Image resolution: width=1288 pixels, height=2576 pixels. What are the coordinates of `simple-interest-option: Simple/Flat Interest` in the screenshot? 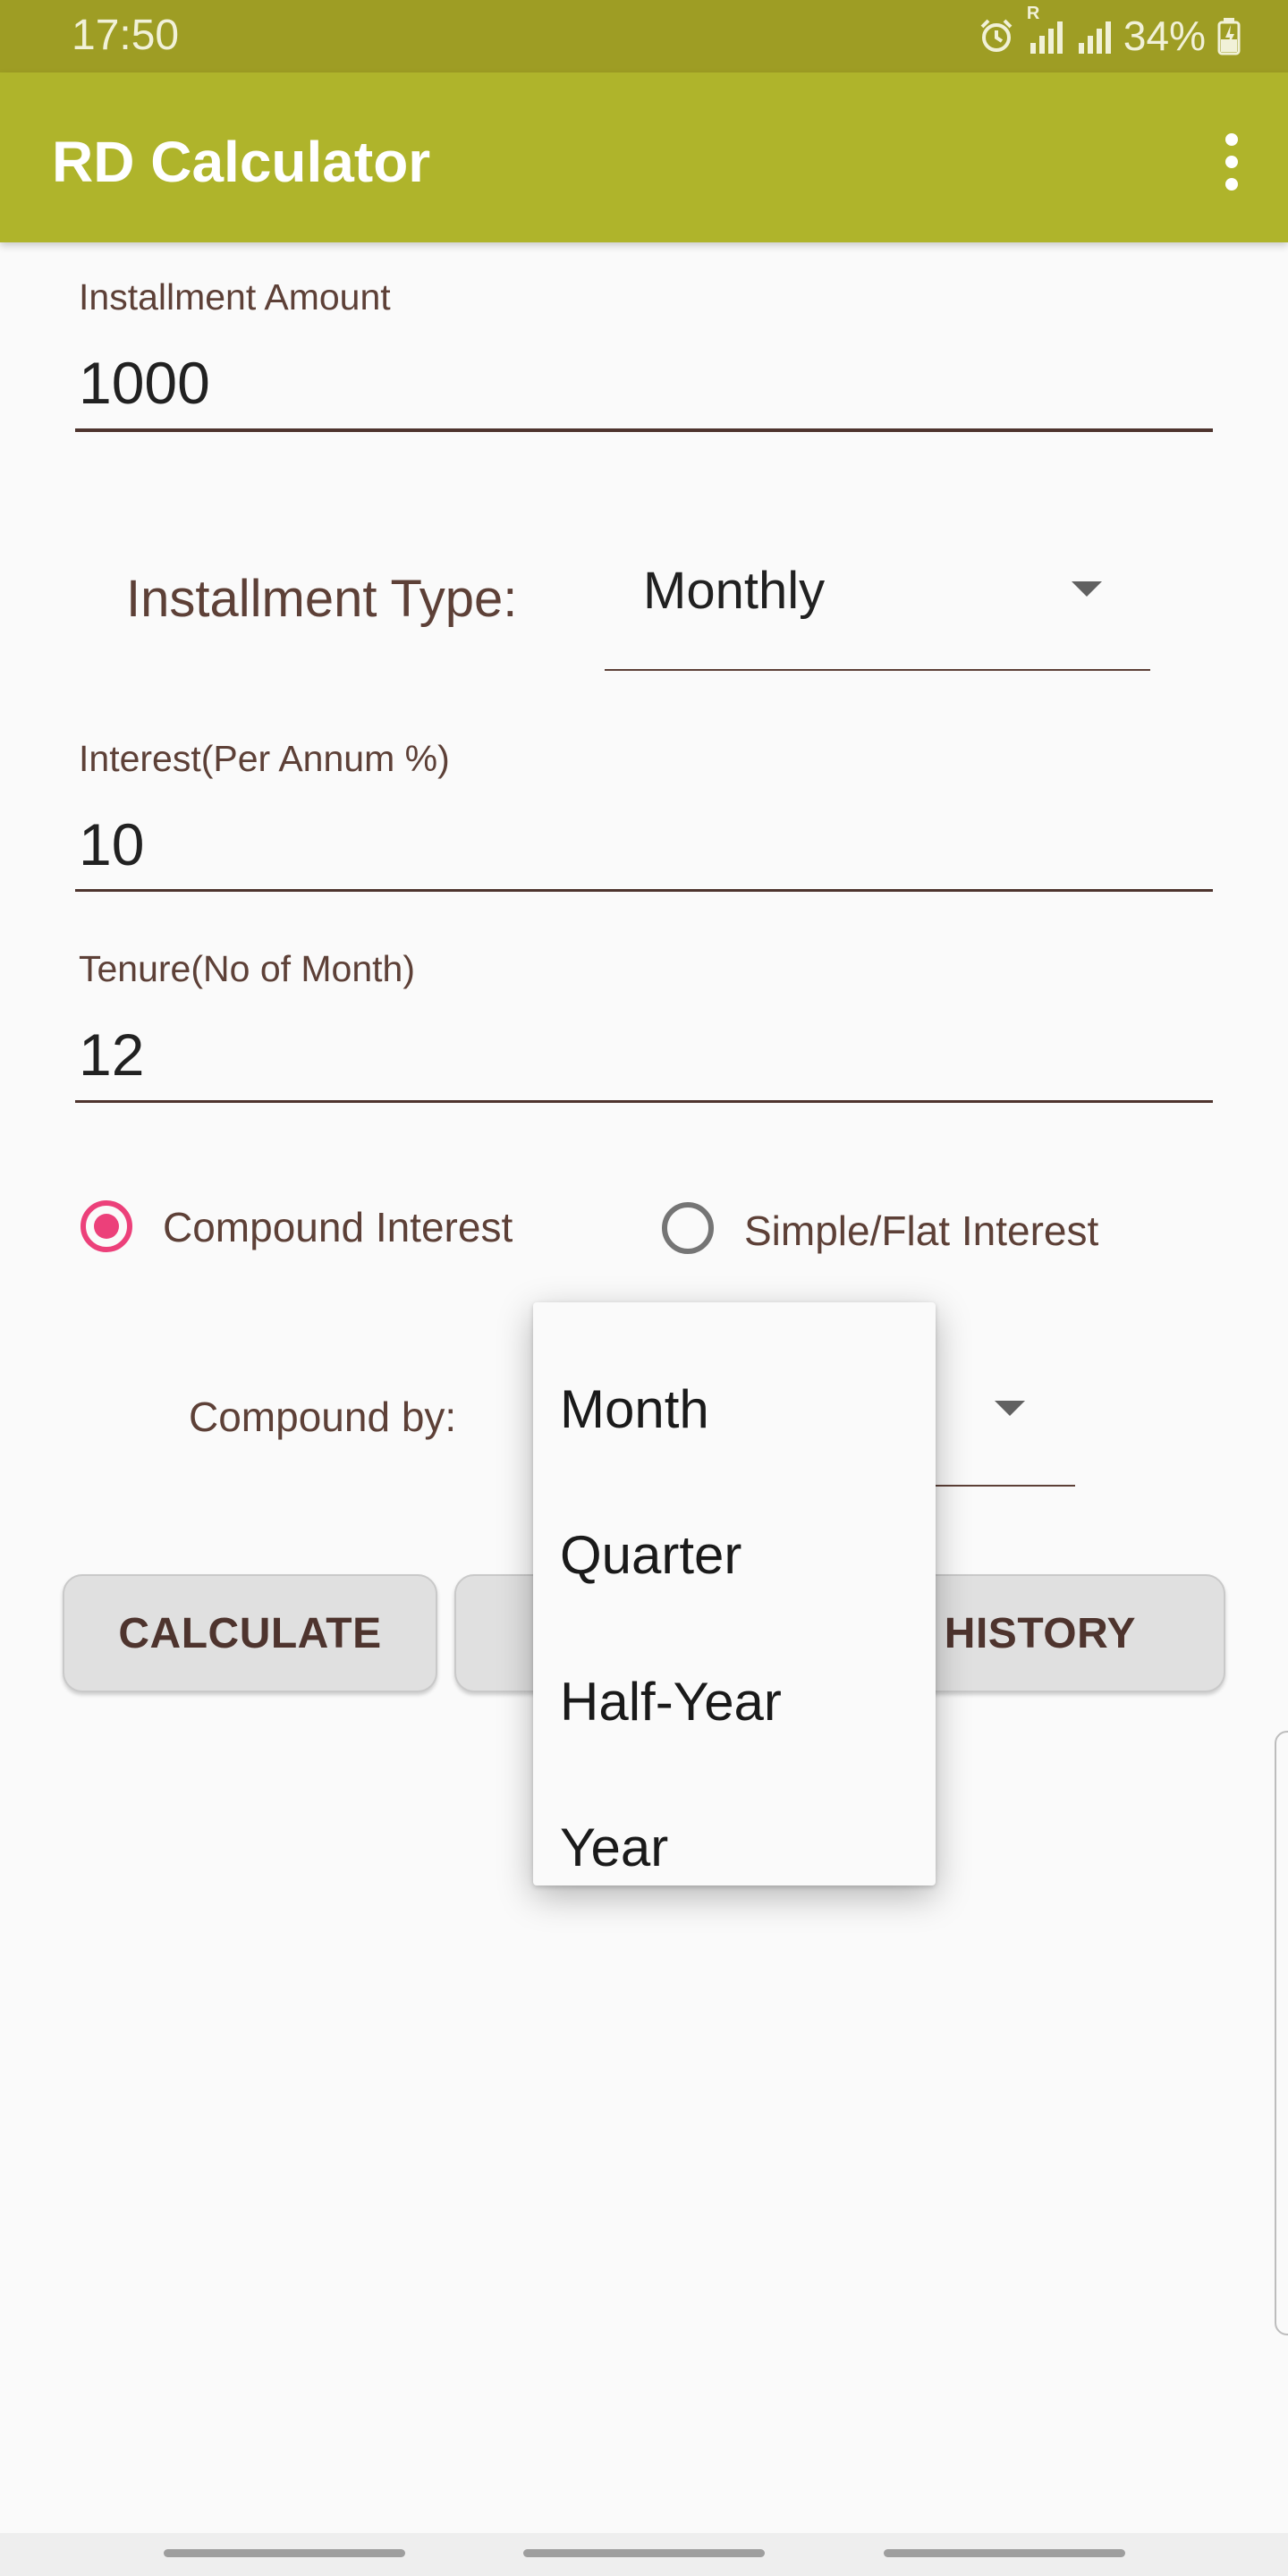 It's located at (912, 1229).